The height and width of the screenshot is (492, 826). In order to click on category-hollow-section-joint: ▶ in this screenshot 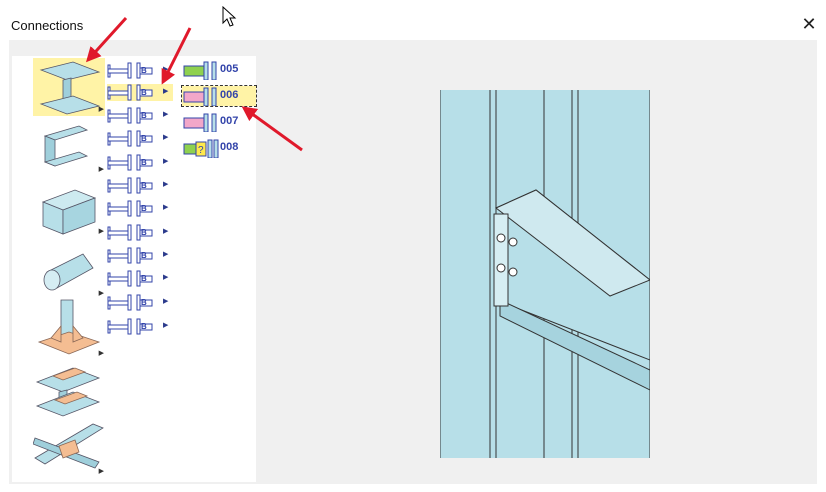, I will do `click(69, 209)`.